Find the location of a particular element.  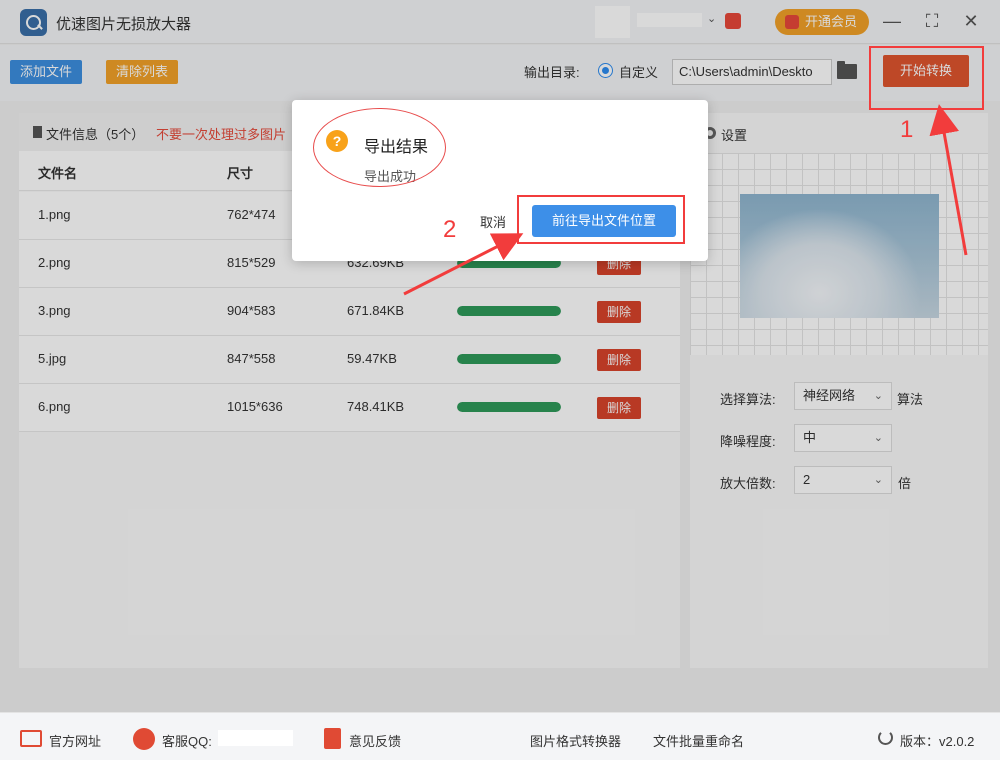

format-converter-link: 图片格式转换器 is located at coordinates (575, 740).